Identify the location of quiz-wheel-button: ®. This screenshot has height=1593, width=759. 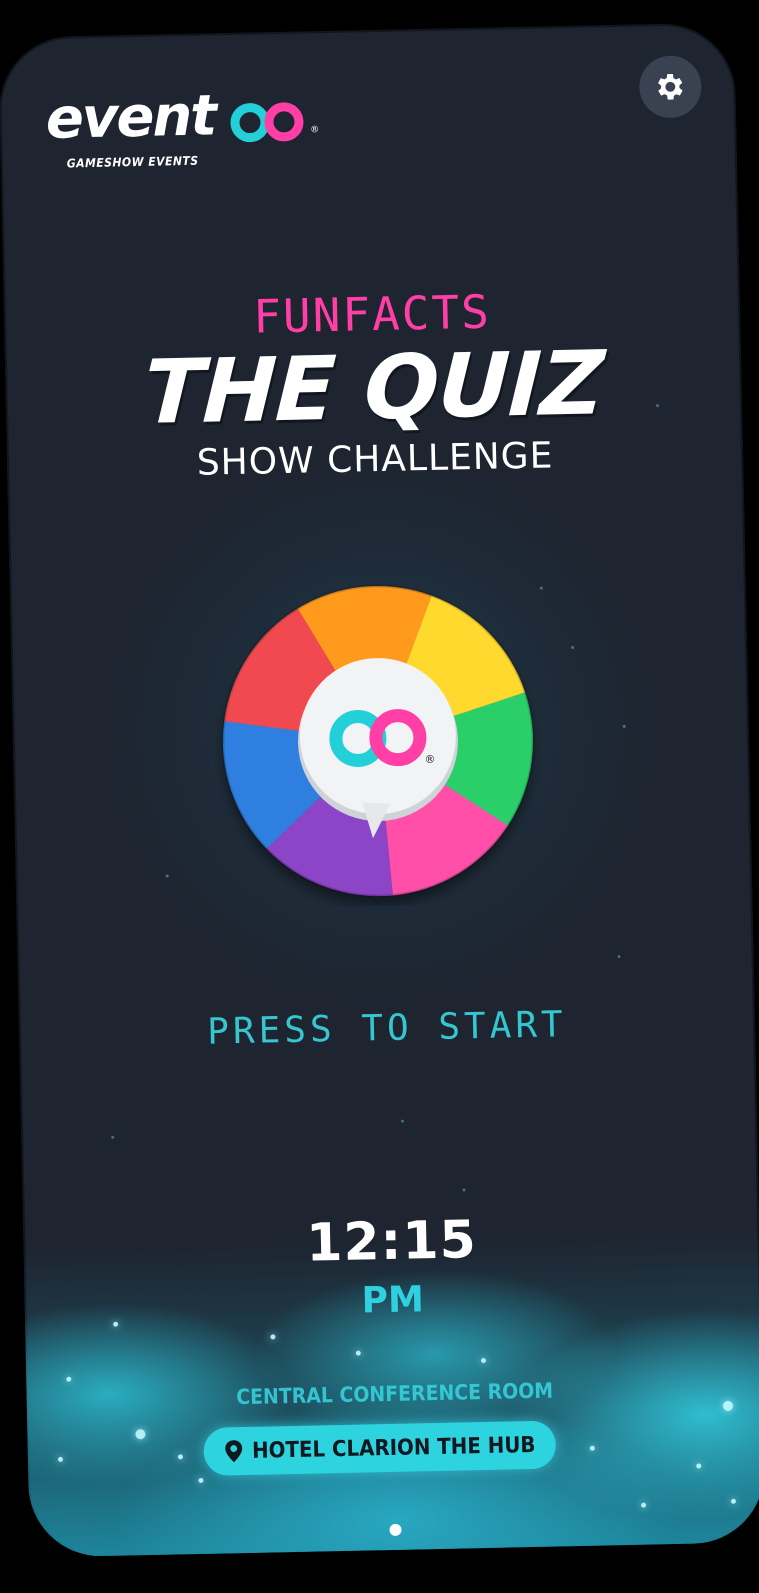
(378, 741).